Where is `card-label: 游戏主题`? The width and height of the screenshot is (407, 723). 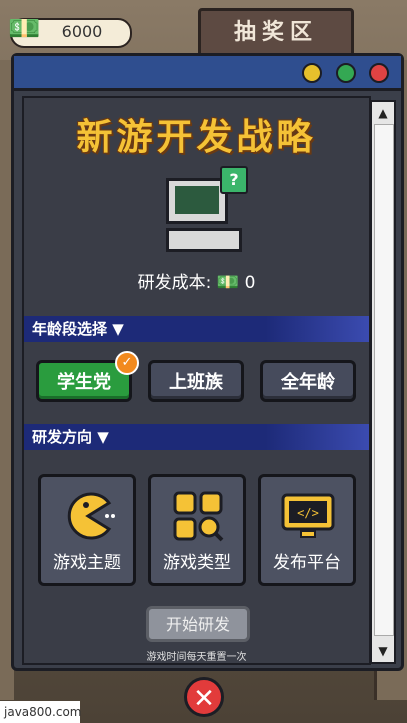 card-label: 游戏主题 is located at coordinates (87, 563).